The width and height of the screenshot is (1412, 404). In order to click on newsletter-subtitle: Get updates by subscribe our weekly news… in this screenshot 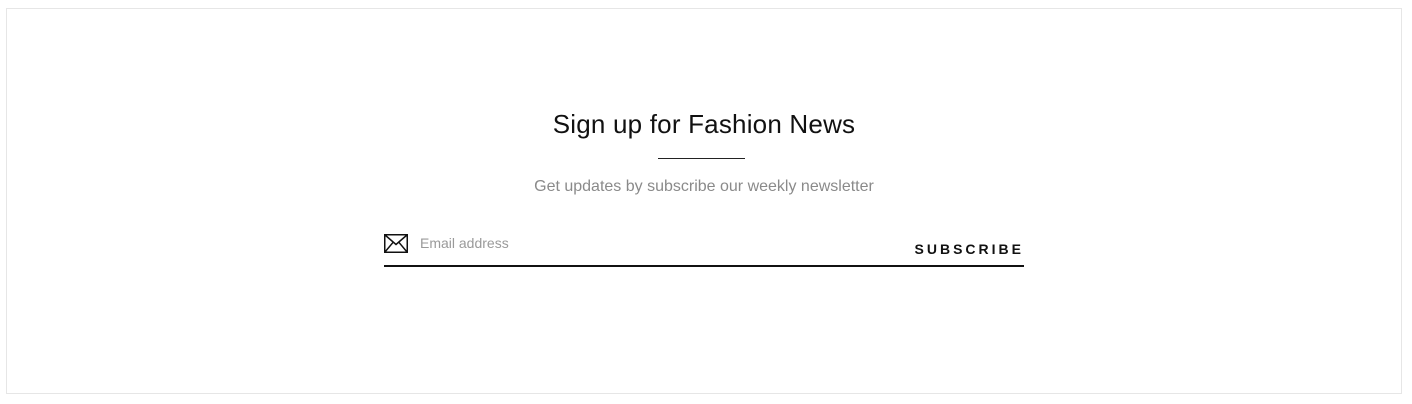, I will do `click(704, 186)`.